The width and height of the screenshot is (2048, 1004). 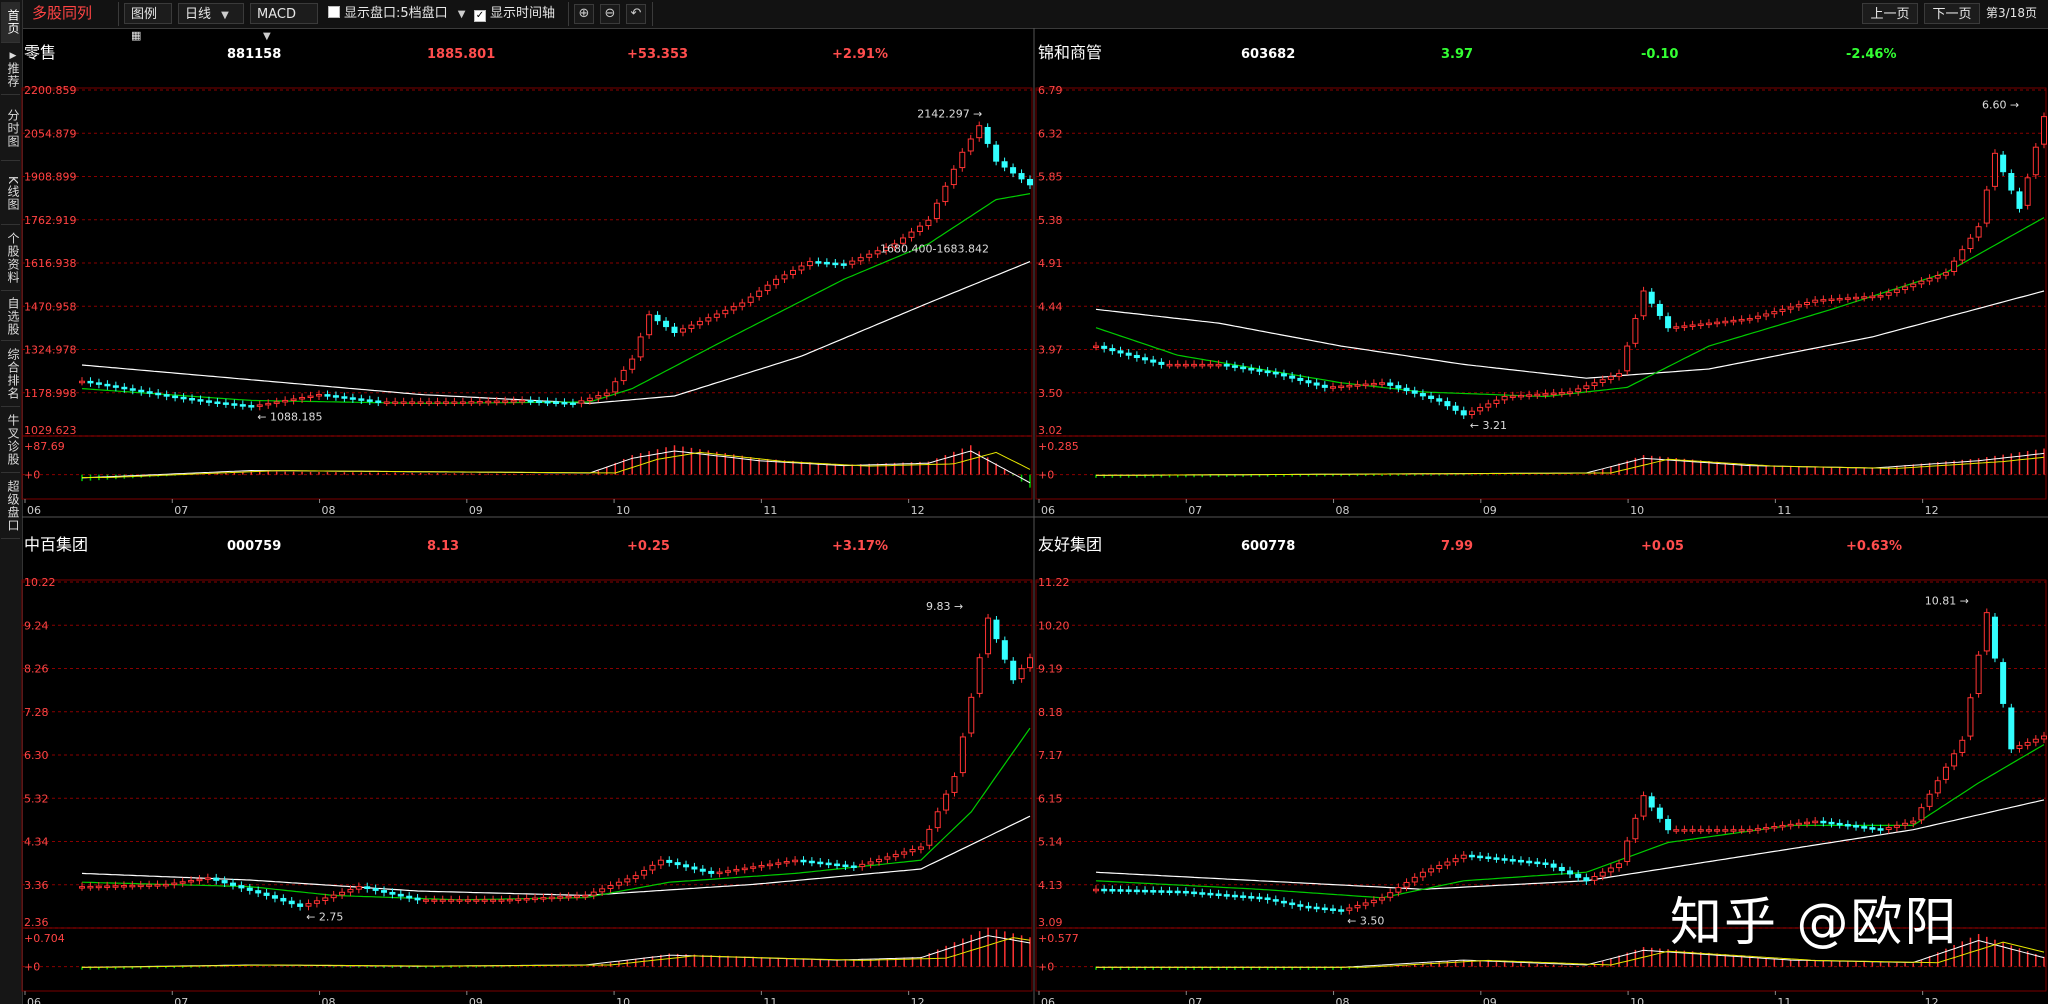 What do you see at coordinates (770, 1000) in the screenshot?
I see `x-tick-label: 11` at bounding box center [770, 1000].